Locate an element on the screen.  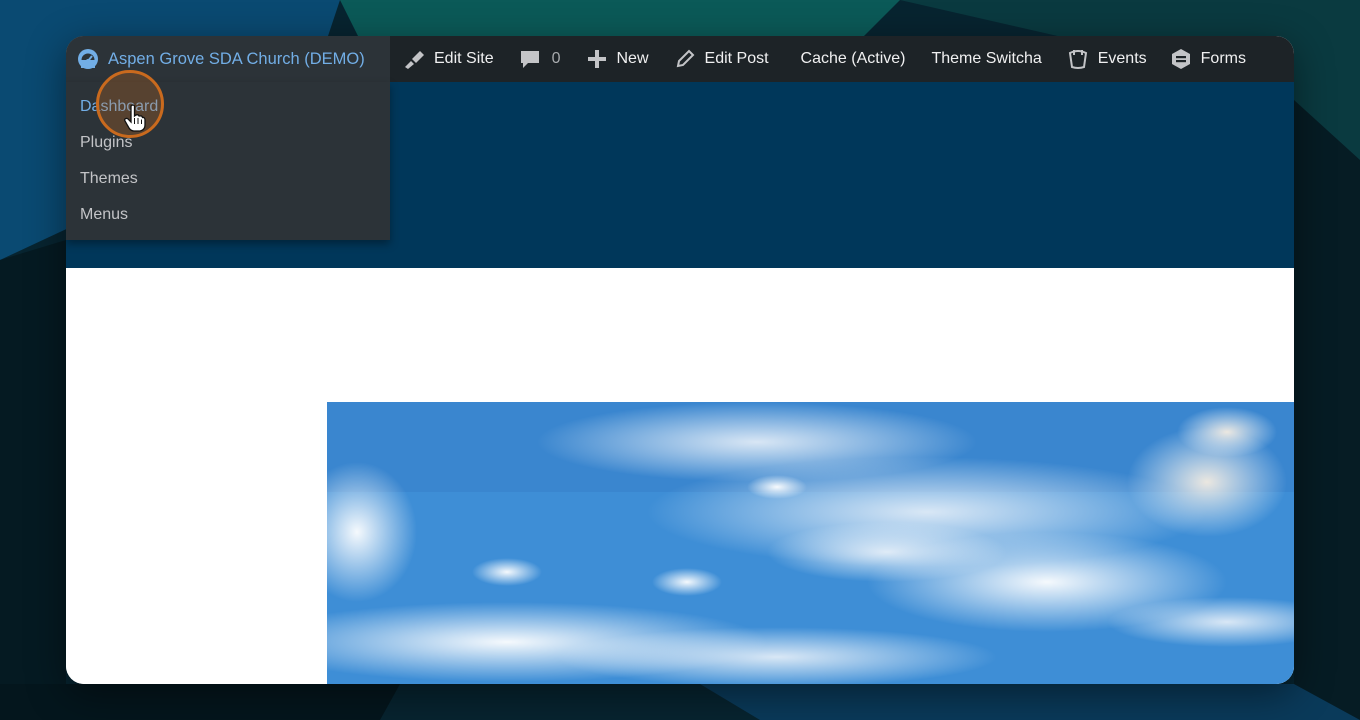
events-menu: Events is located at coordinates (1104, 59).